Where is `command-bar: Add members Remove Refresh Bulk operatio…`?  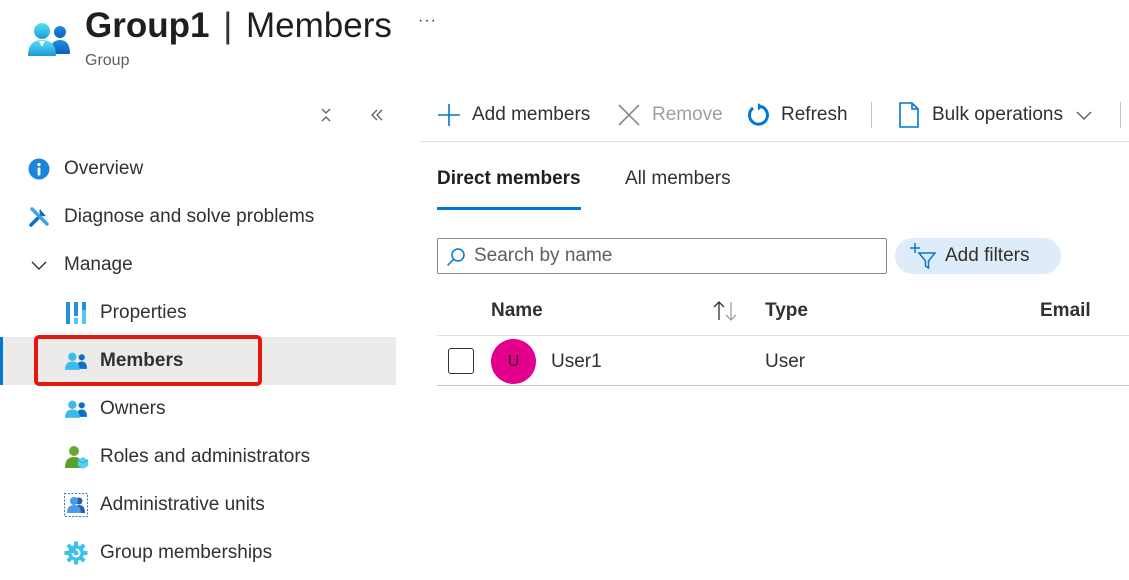
command-bar: Add members Remove Refresh Bulk operatio… is located at coordinates (774, 116).